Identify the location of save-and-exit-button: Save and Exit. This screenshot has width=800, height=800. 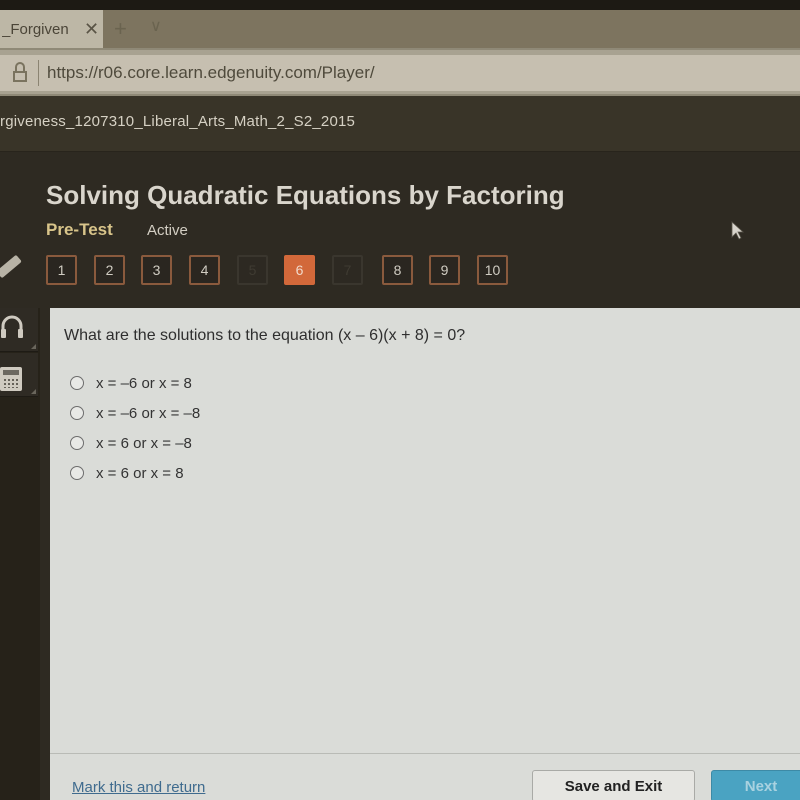
(613, 785).